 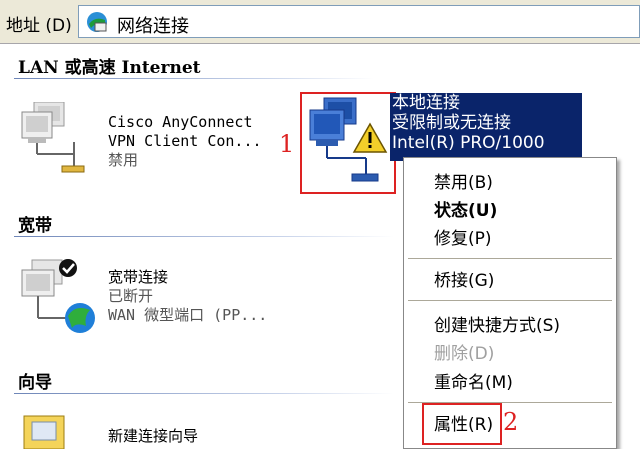 What do you see at coordinates (97, 22) in the screenshot?
I see `network-folder-icon` at bounding box center [97, 22].